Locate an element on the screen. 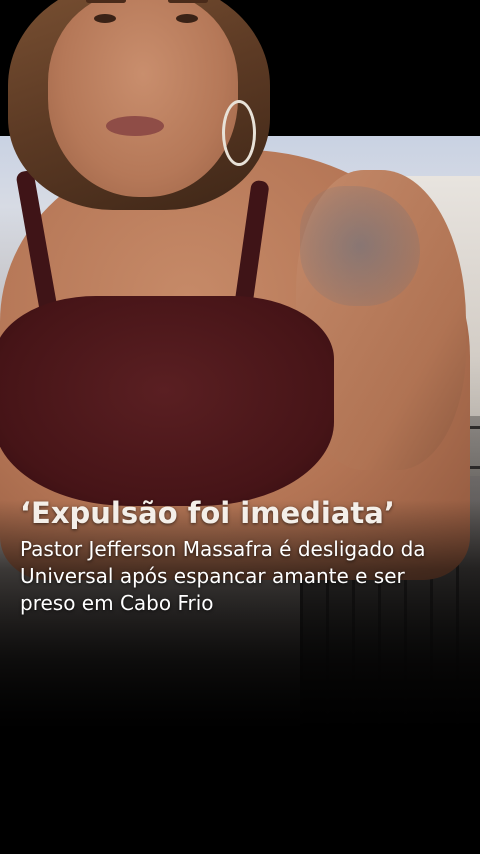 The image size is (480, 854). brow-left is located at coordinates (106, 1).